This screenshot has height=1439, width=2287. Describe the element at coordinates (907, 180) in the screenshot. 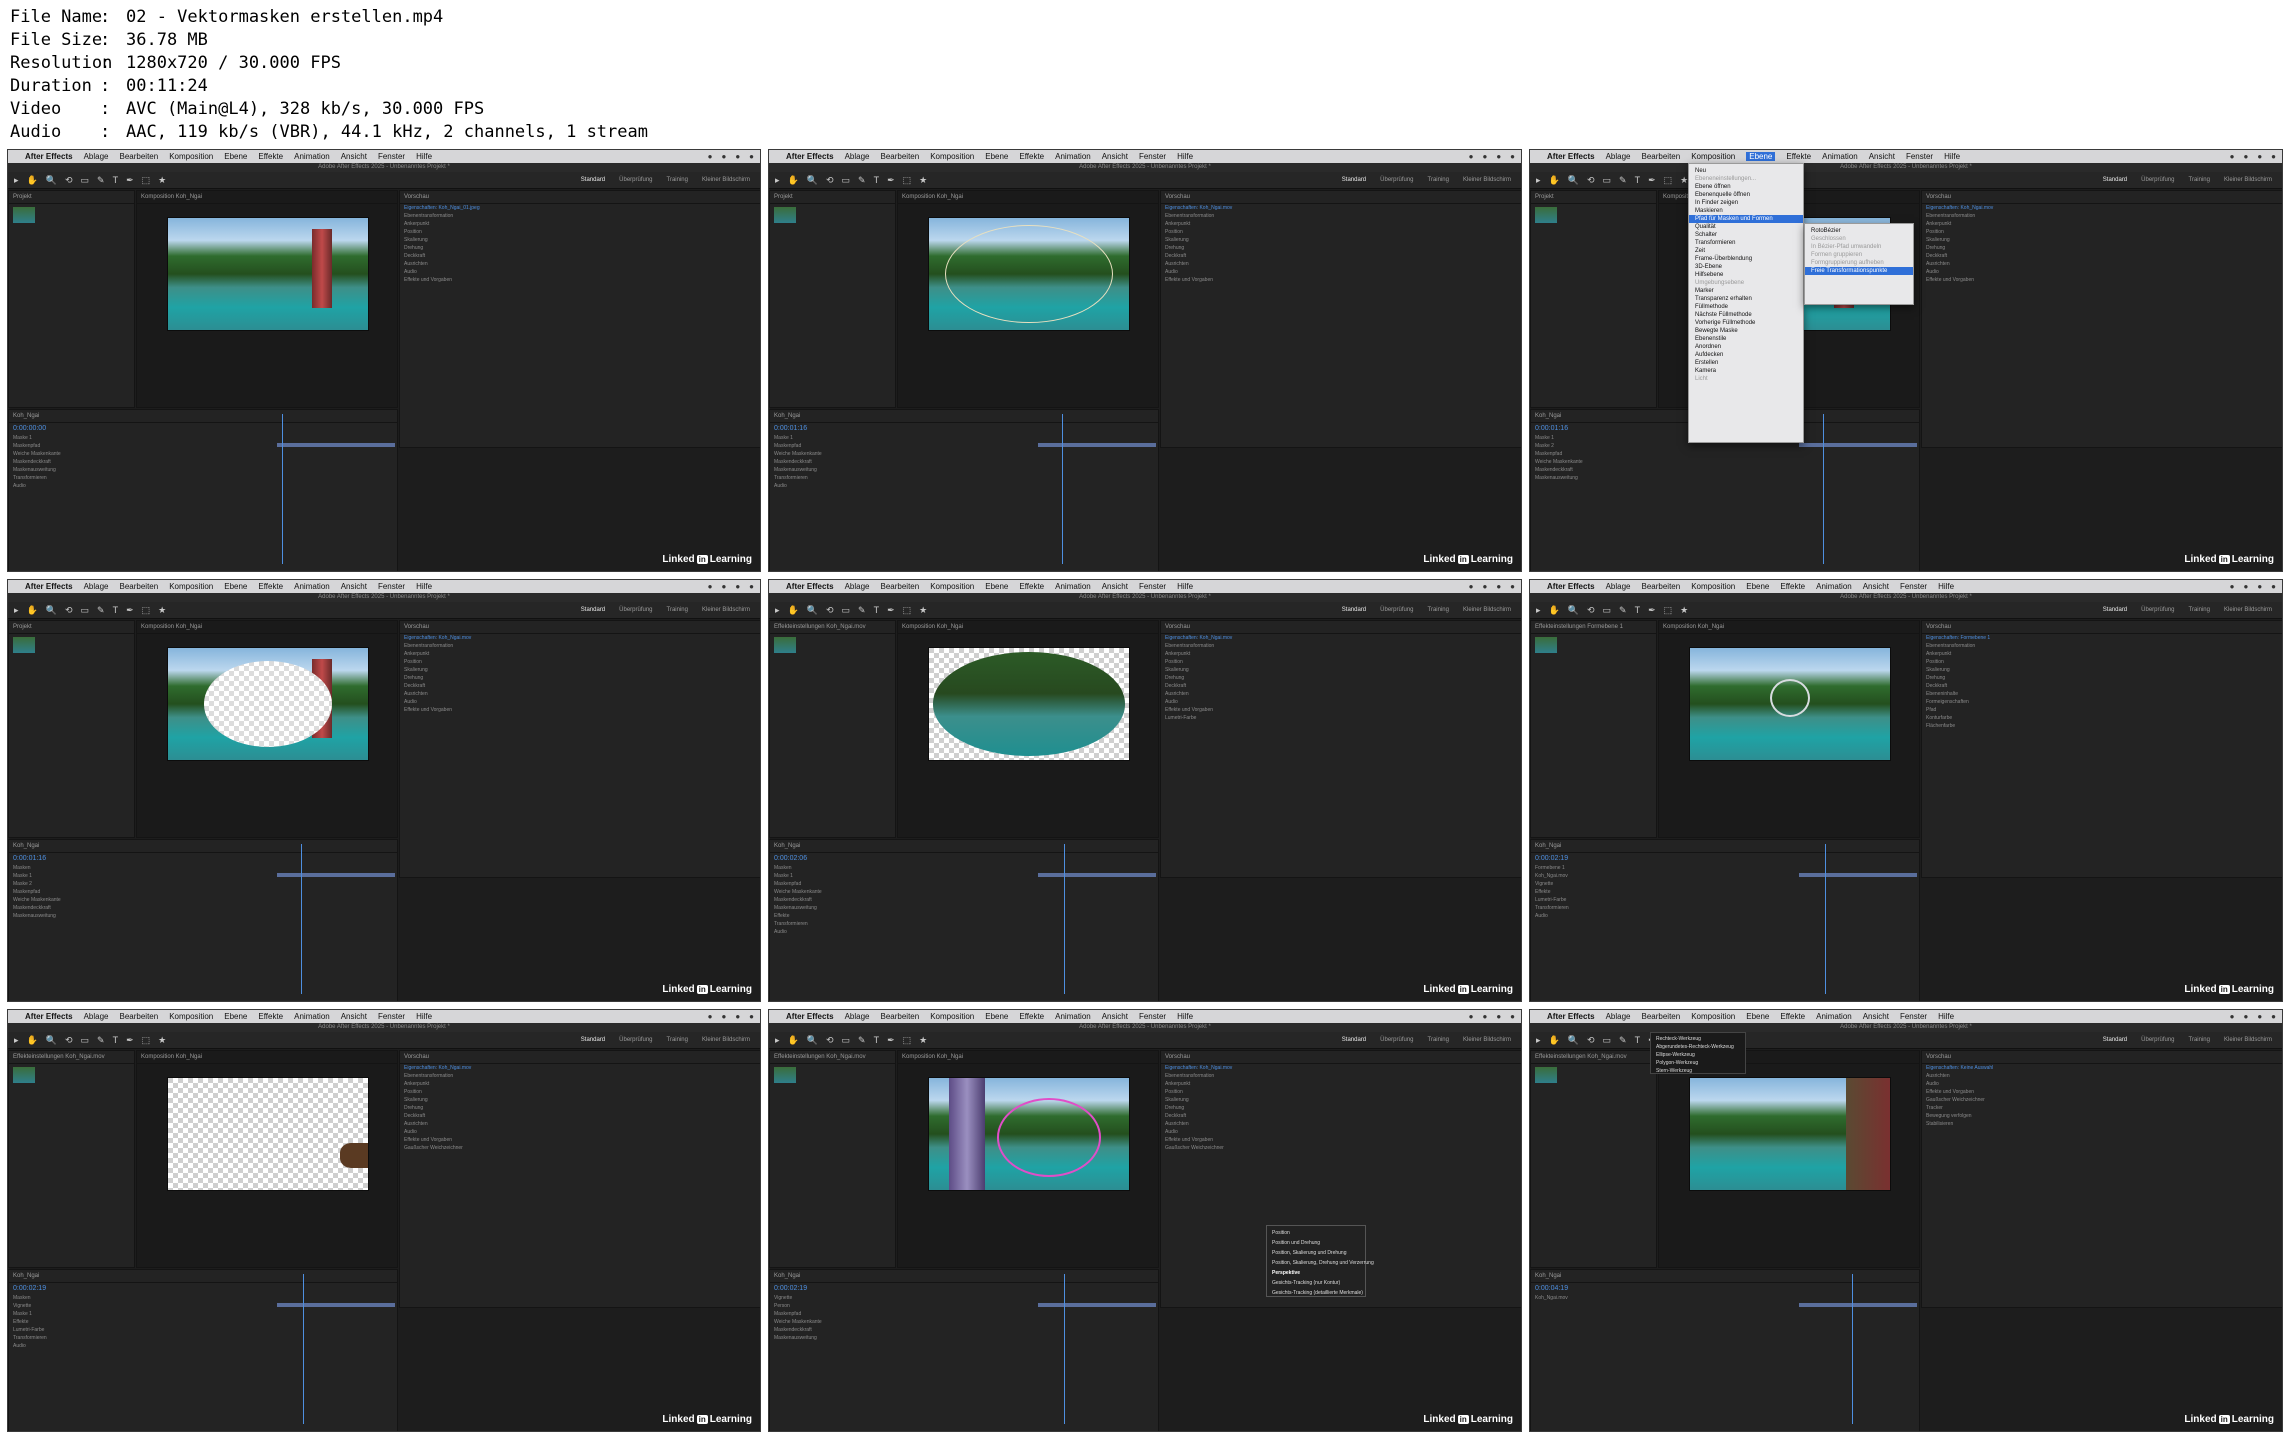

I see `tool-icon: ⬚` at that location.